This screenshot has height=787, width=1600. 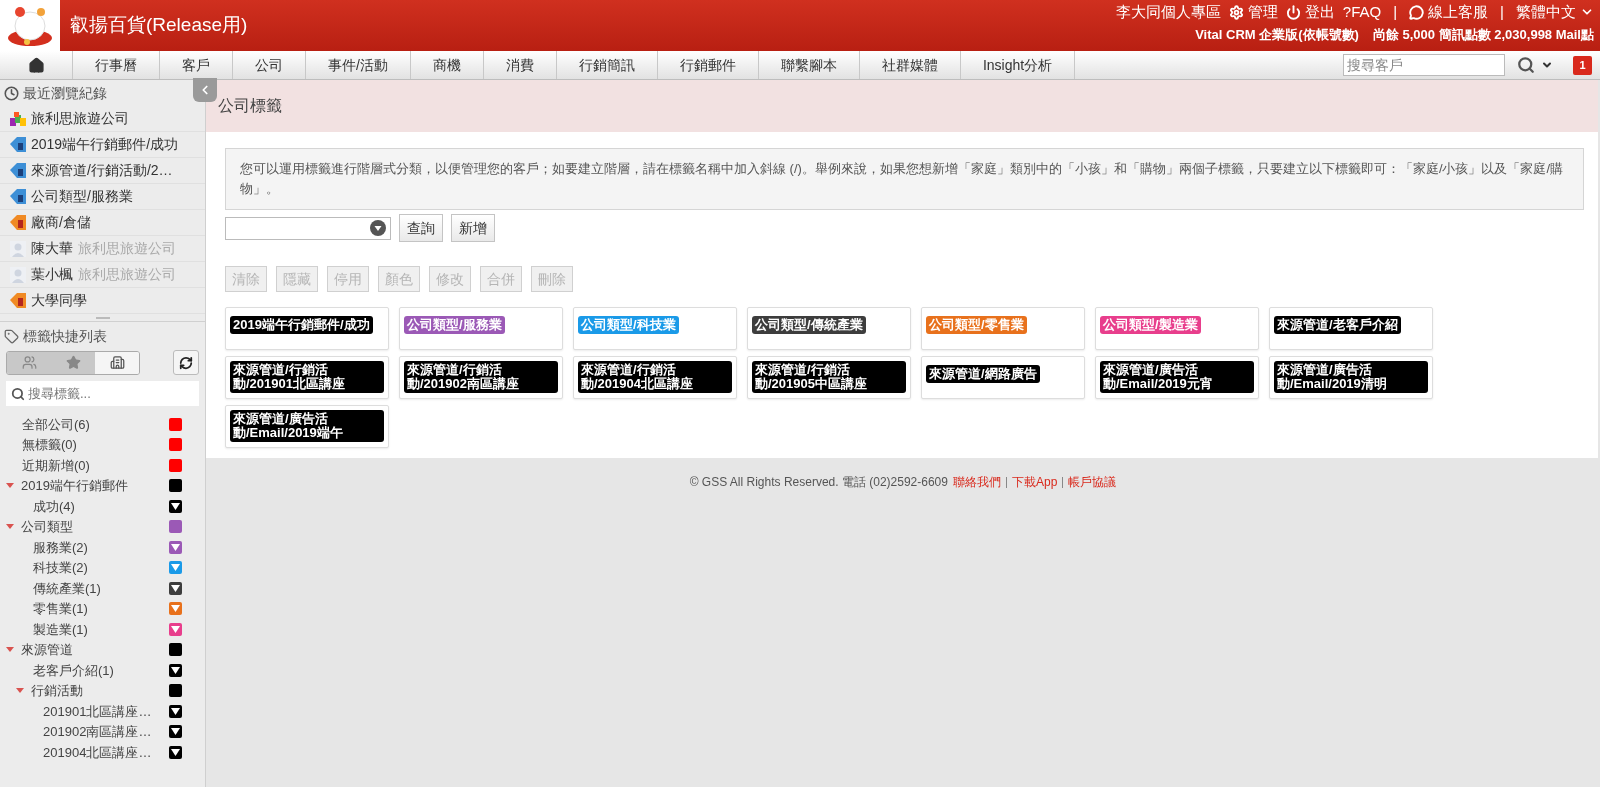 I want to click on tag-tree-item: 傳統產業(1), so click(x=101, y=588).